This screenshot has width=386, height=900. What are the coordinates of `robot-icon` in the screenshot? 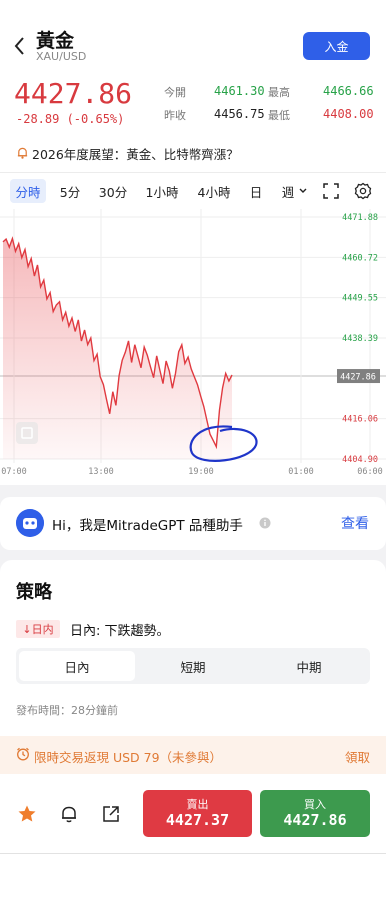 It's located at (30, 523).